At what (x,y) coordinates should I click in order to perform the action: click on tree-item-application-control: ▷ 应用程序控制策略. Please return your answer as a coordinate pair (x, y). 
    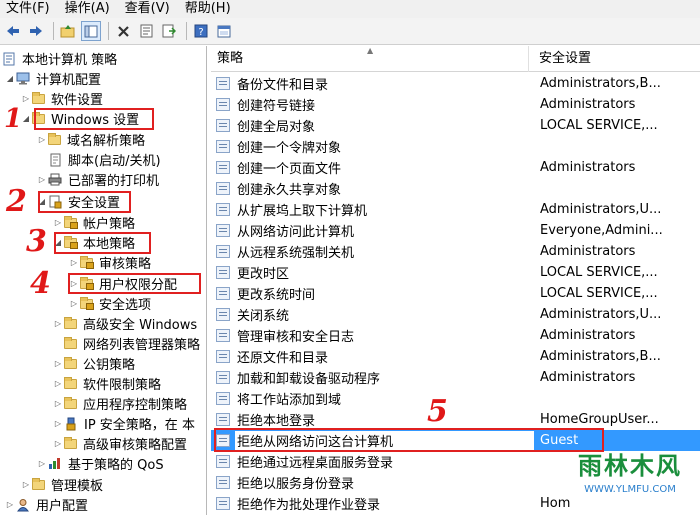
    Looking at the image, I should click on (120, 403).